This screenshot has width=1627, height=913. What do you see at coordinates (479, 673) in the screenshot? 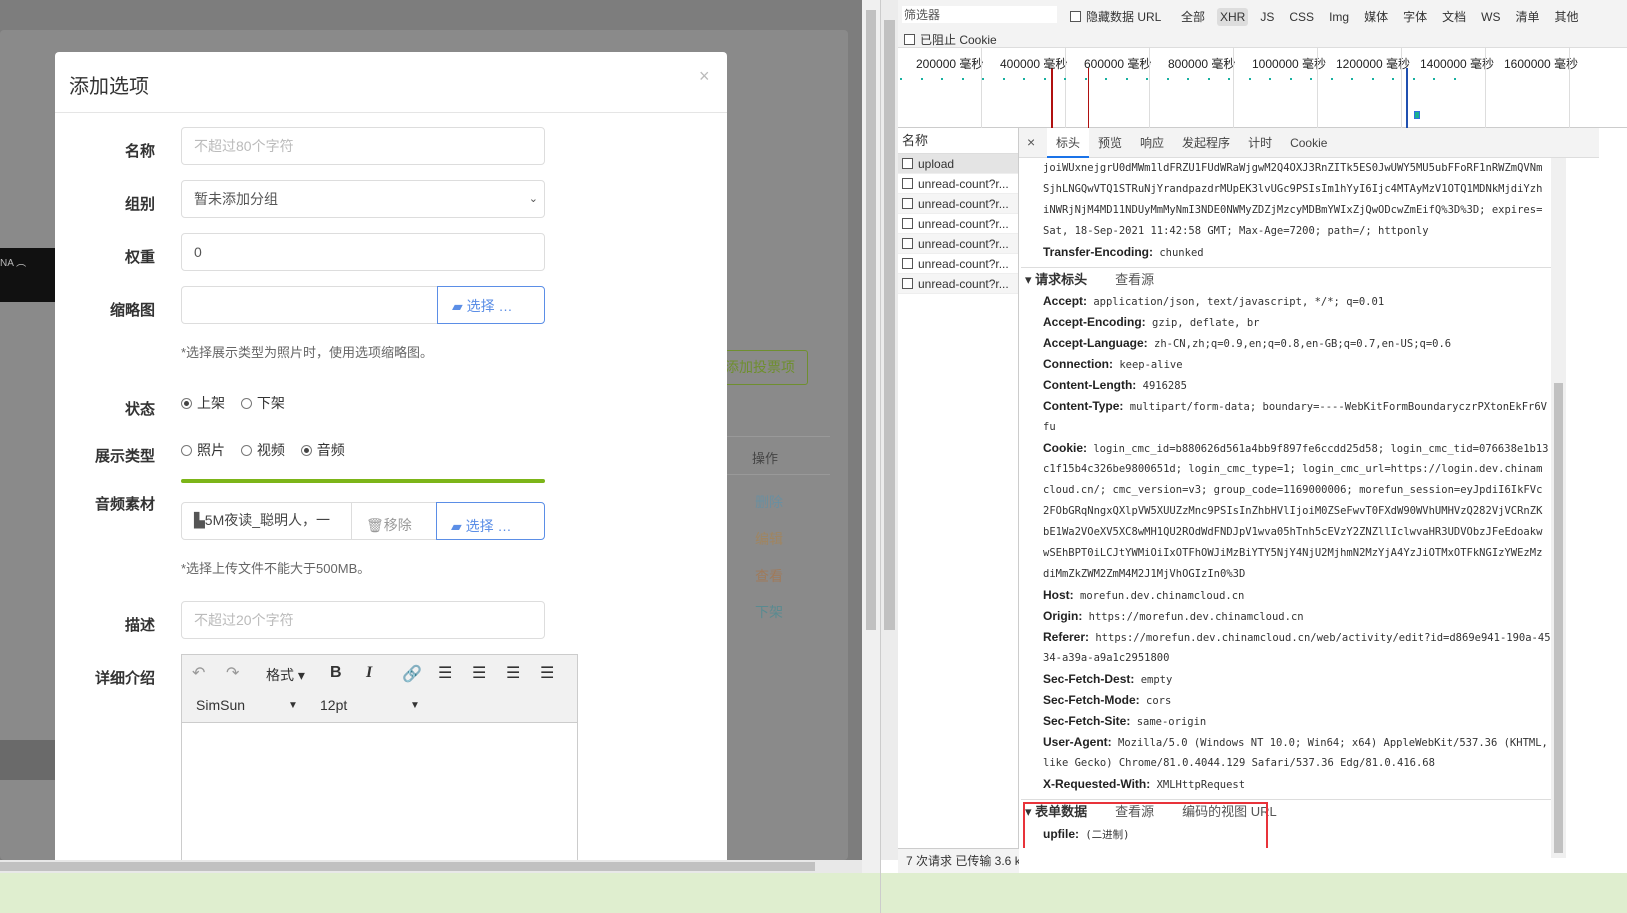
I see `align-center-icon: ☰` at bounding box center [479, 673].